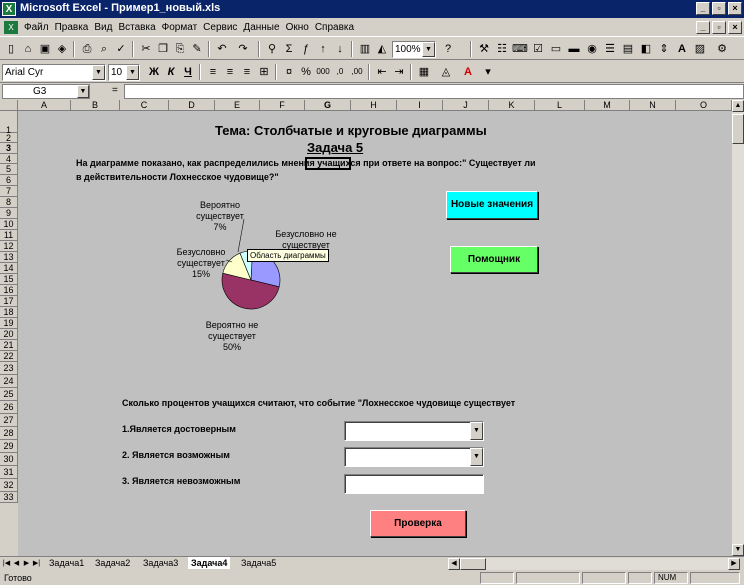  Describe the element at coordinates (160, 563) in the screenshot. I see `sheet-tab: Задача3` at that location.